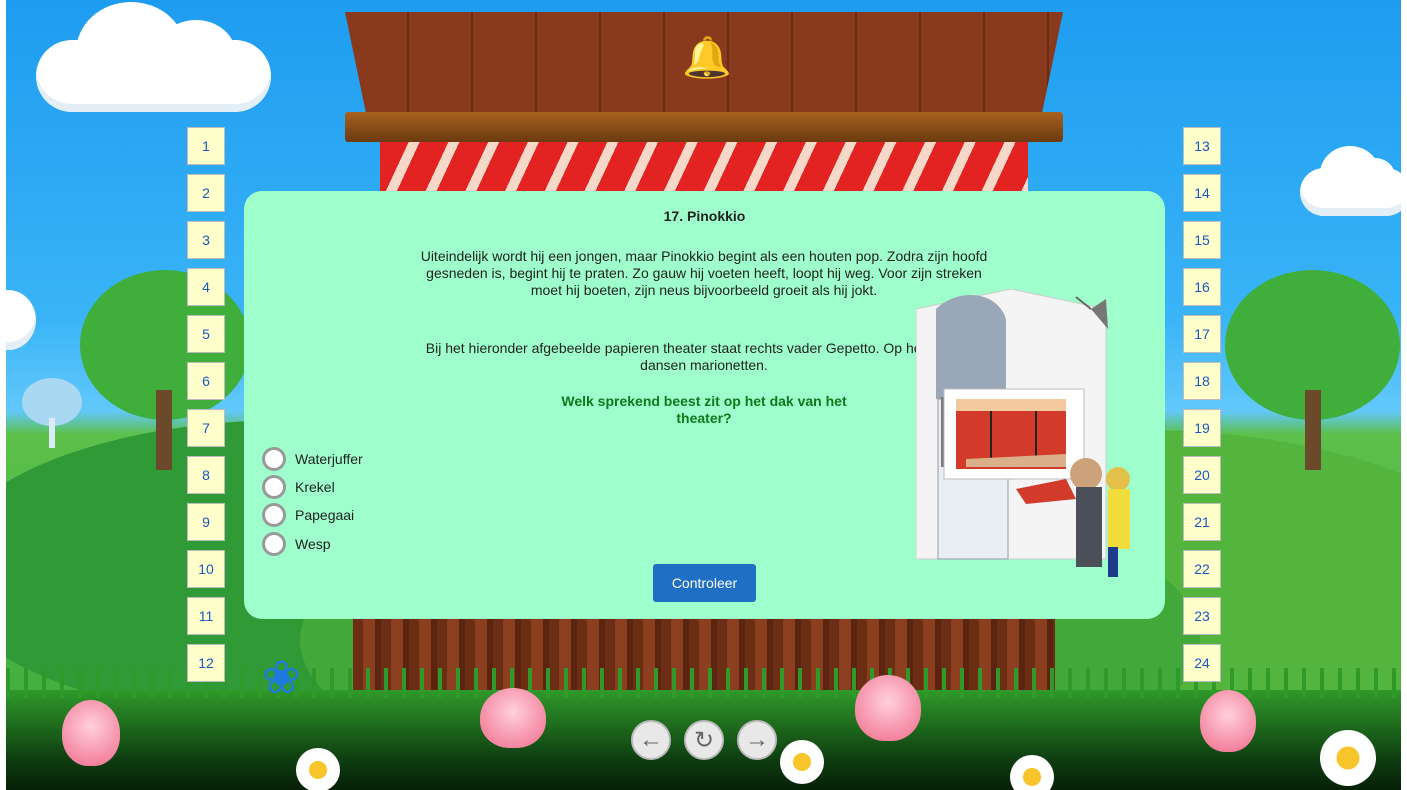 The width and height of the screenshot is (1407, 790). Describe the element at coordinates (1202, 616) in the screenshot. I see `question-number-button: 23` at that location.